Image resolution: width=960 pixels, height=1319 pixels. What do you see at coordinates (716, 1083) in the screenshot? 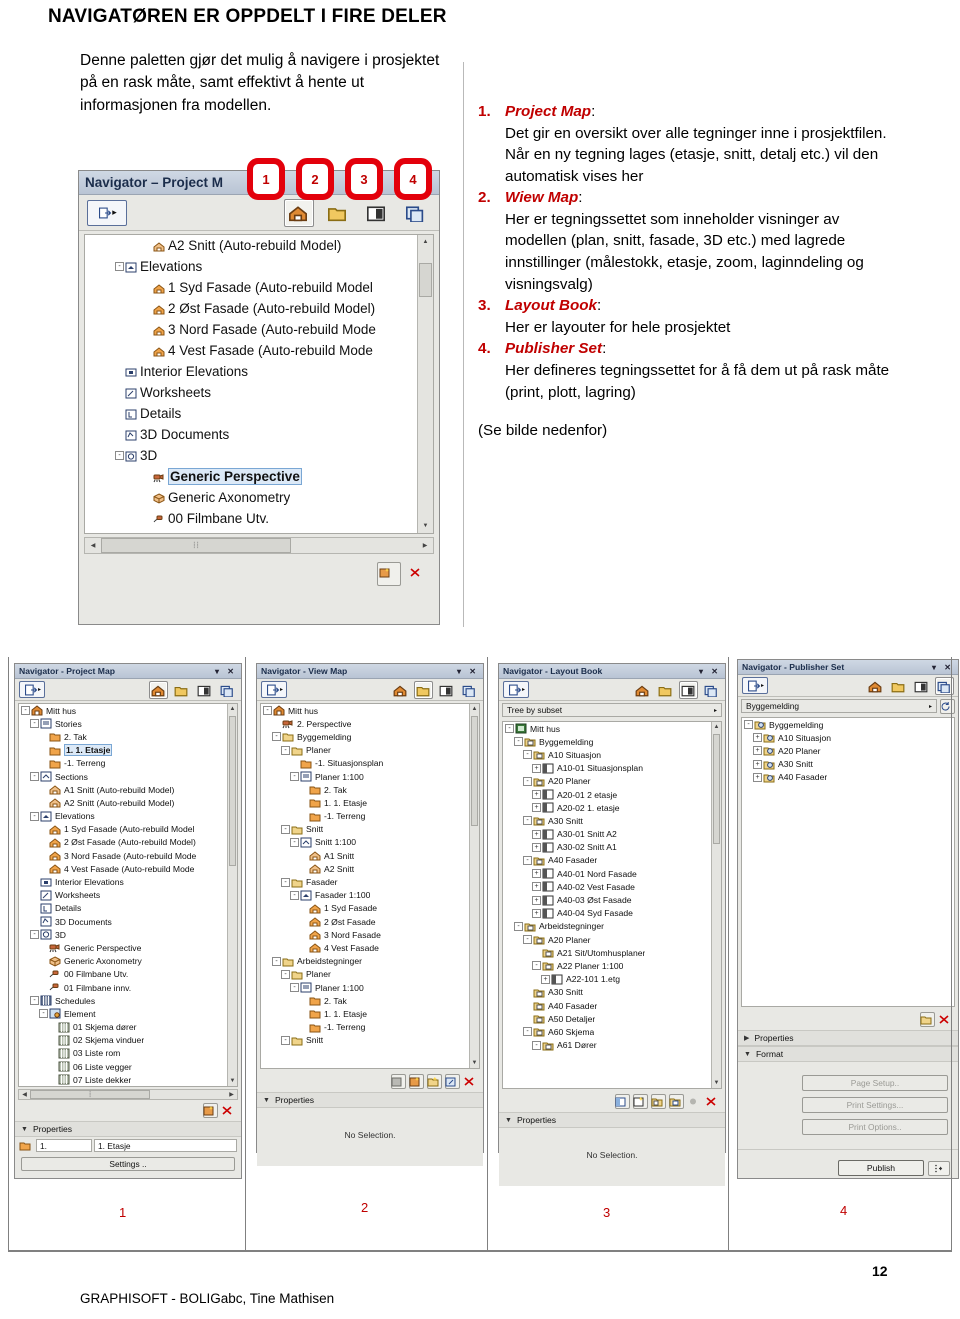
I see `scroll-down-arrow: ▼` at bounding box center [716, 1083].